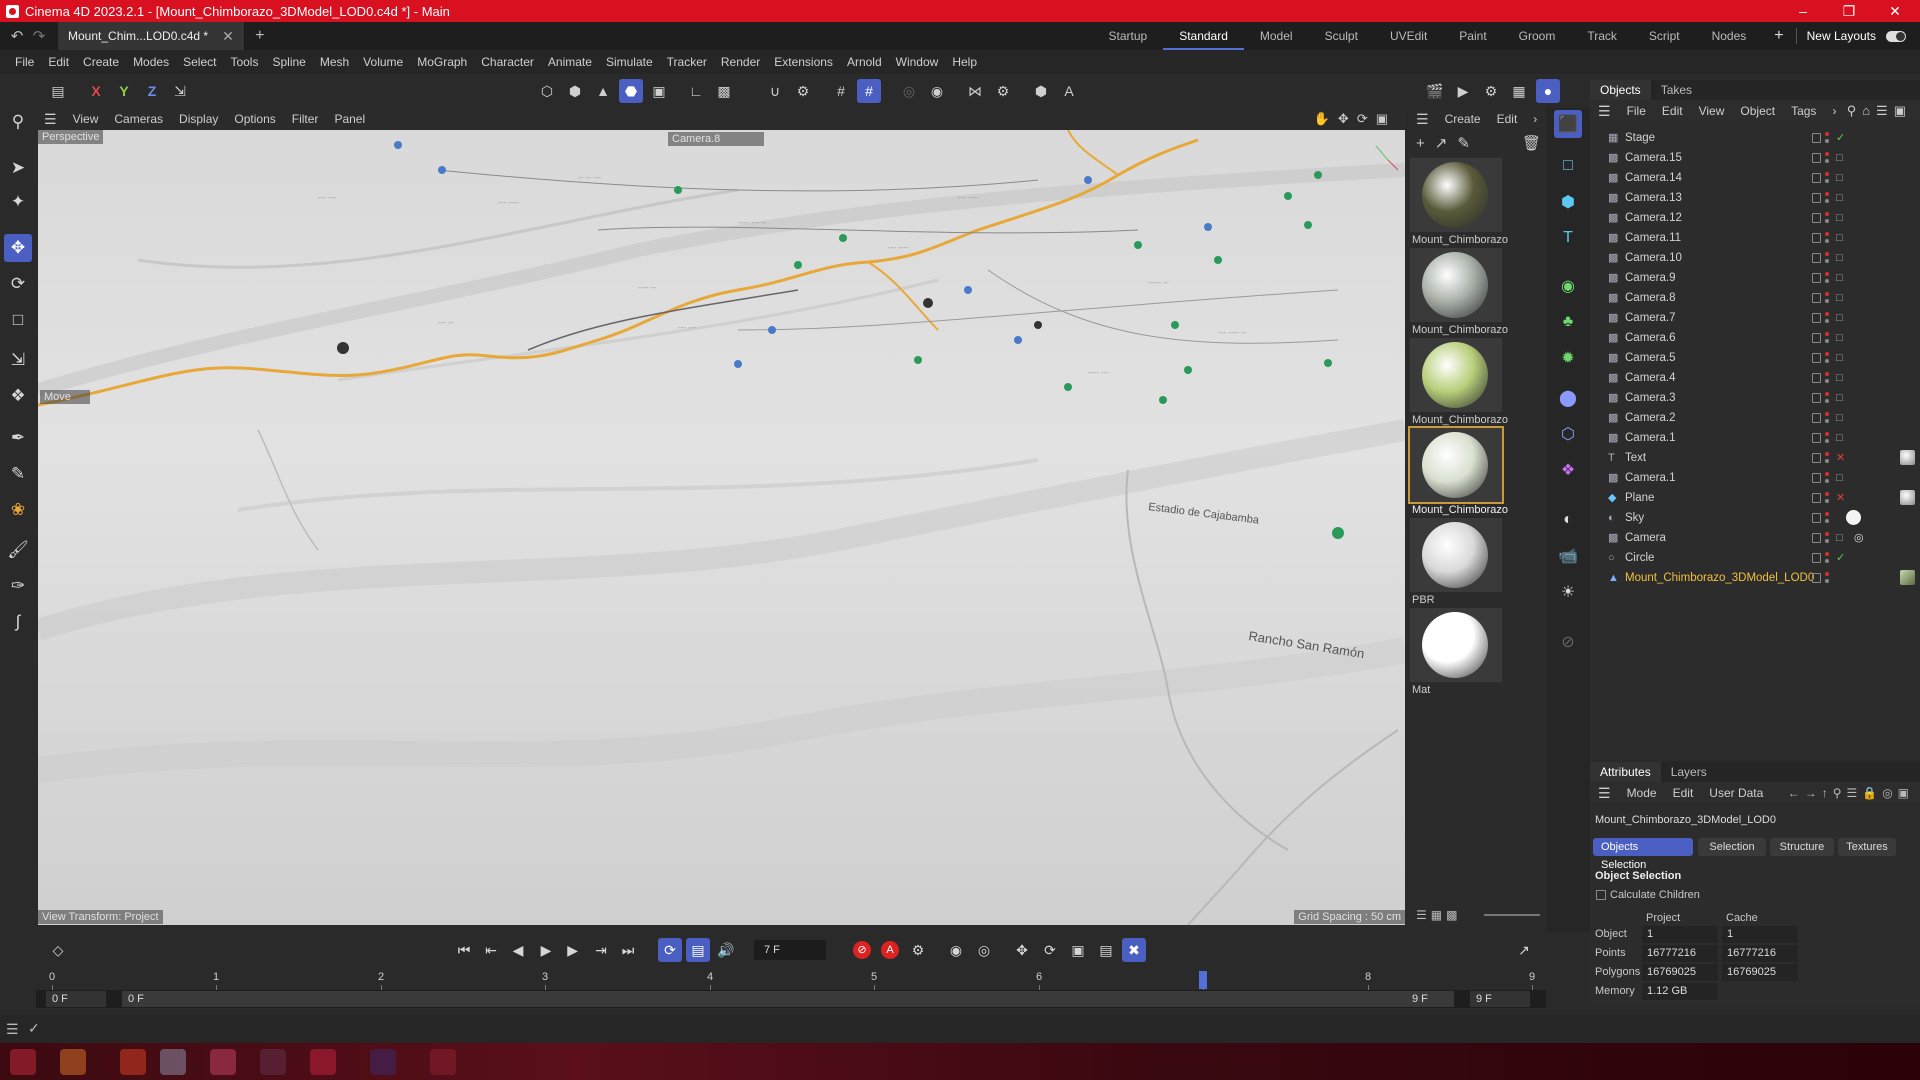 The height and width of the screenshot is (1080, 1920). Describe the element at coordinates (39, 36) in the screenshot. I see `redo-icon: ↷` at that location.